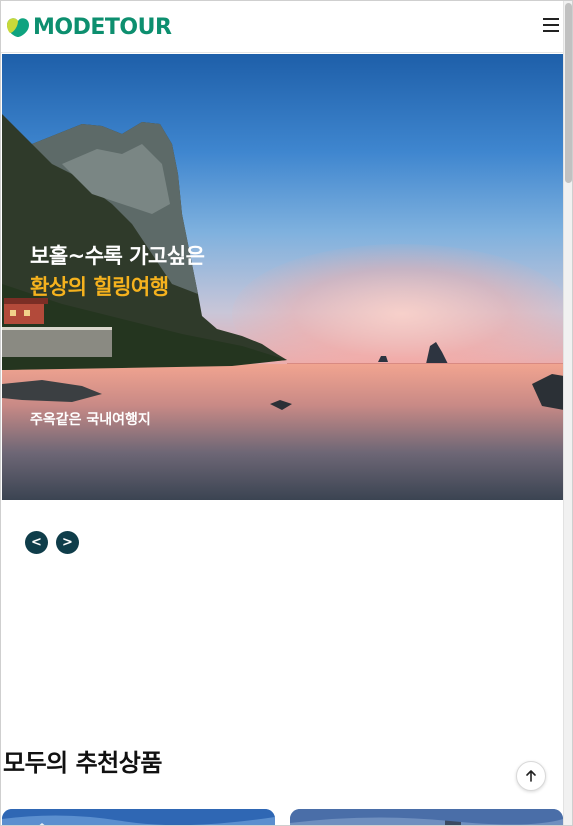 The width and height of the screenshot is (573, 826). I want to click on logo-text: MODETOUR, so click(102, 27).